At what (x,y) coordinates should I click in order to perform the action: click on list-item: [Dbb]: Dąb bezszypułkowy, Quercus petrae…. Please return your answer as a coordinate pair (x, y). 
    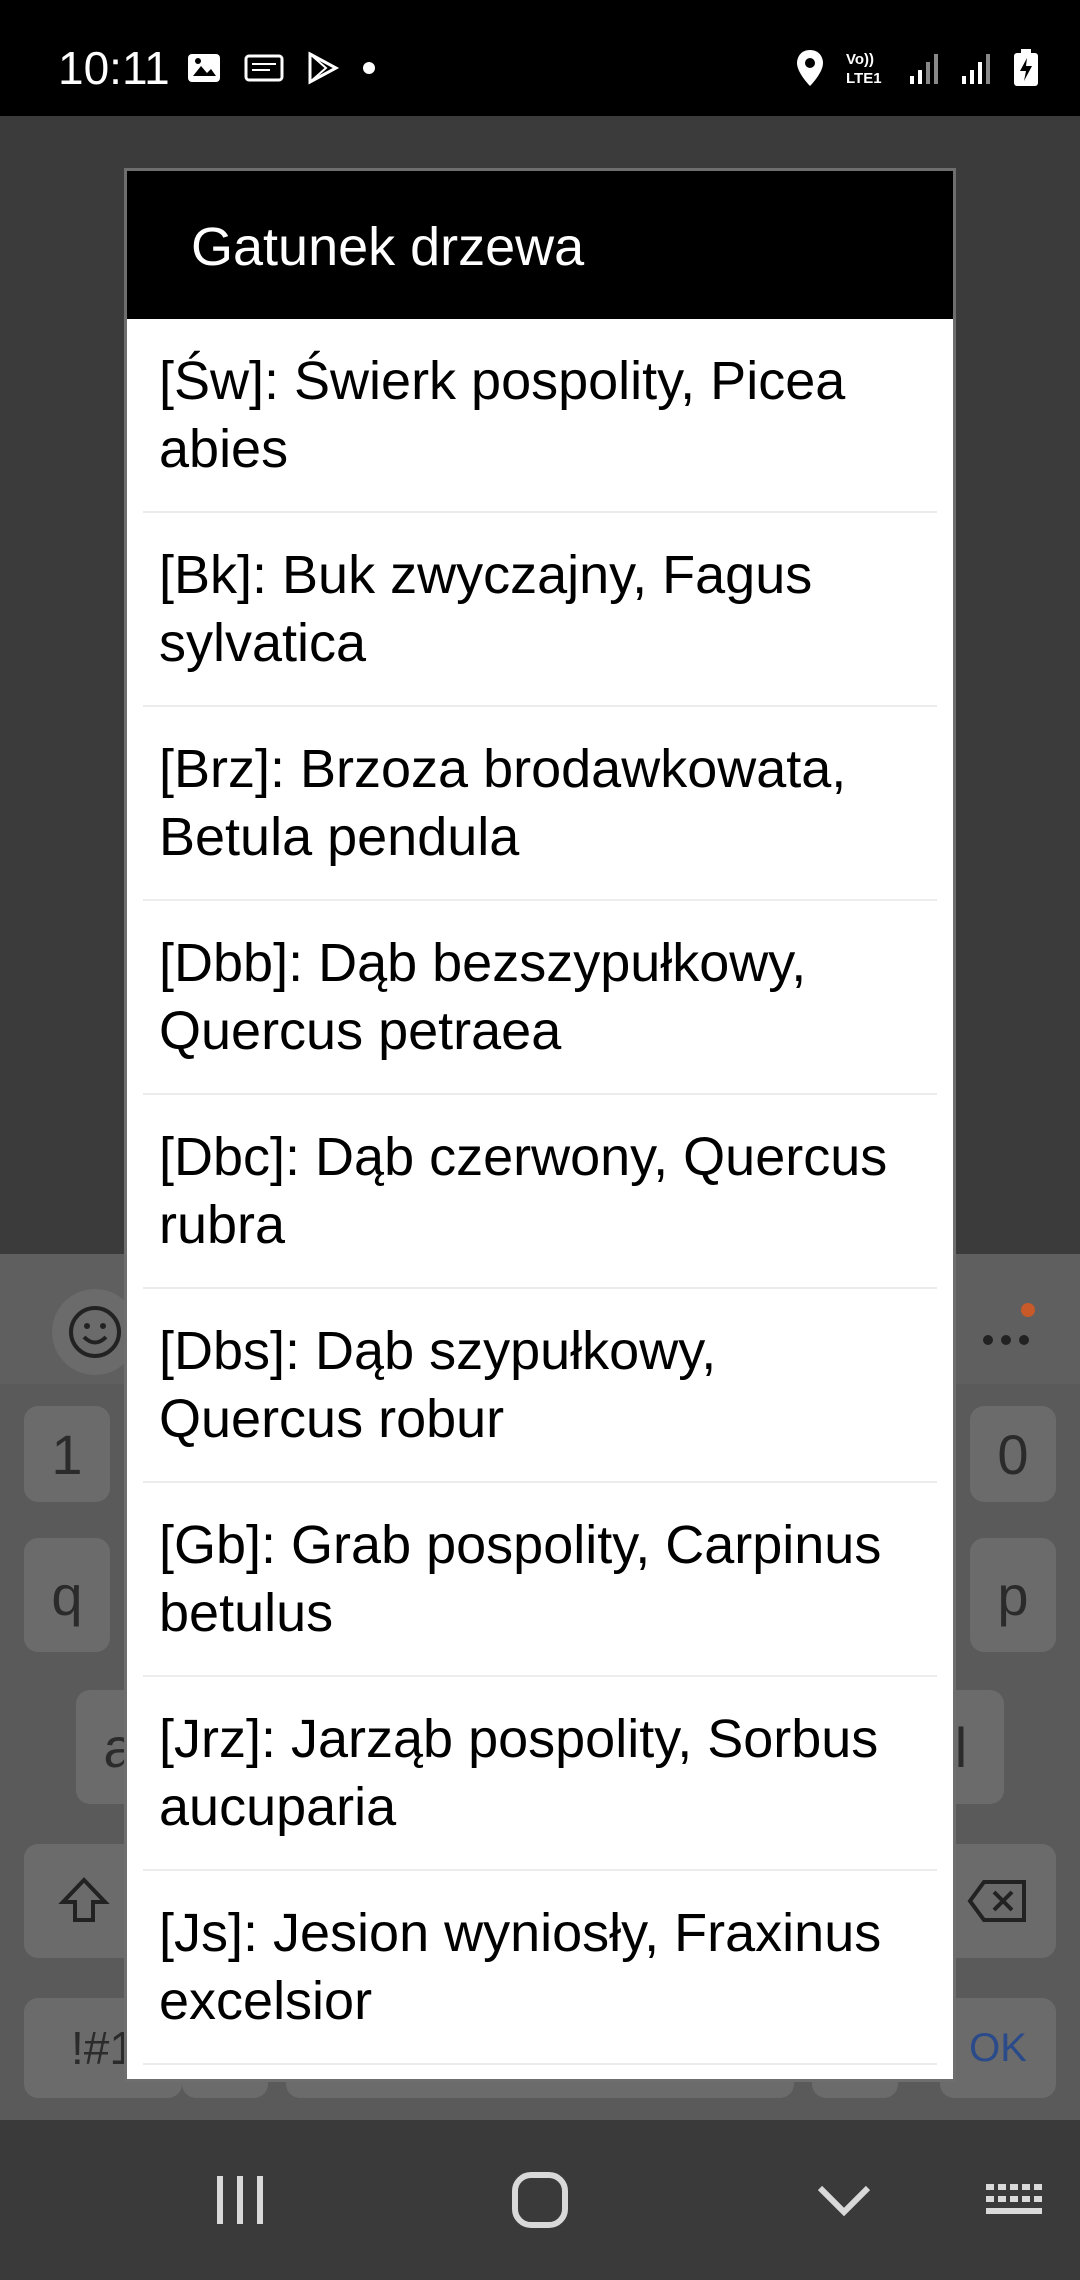
    Looking at the image, I should click on (540, 998).